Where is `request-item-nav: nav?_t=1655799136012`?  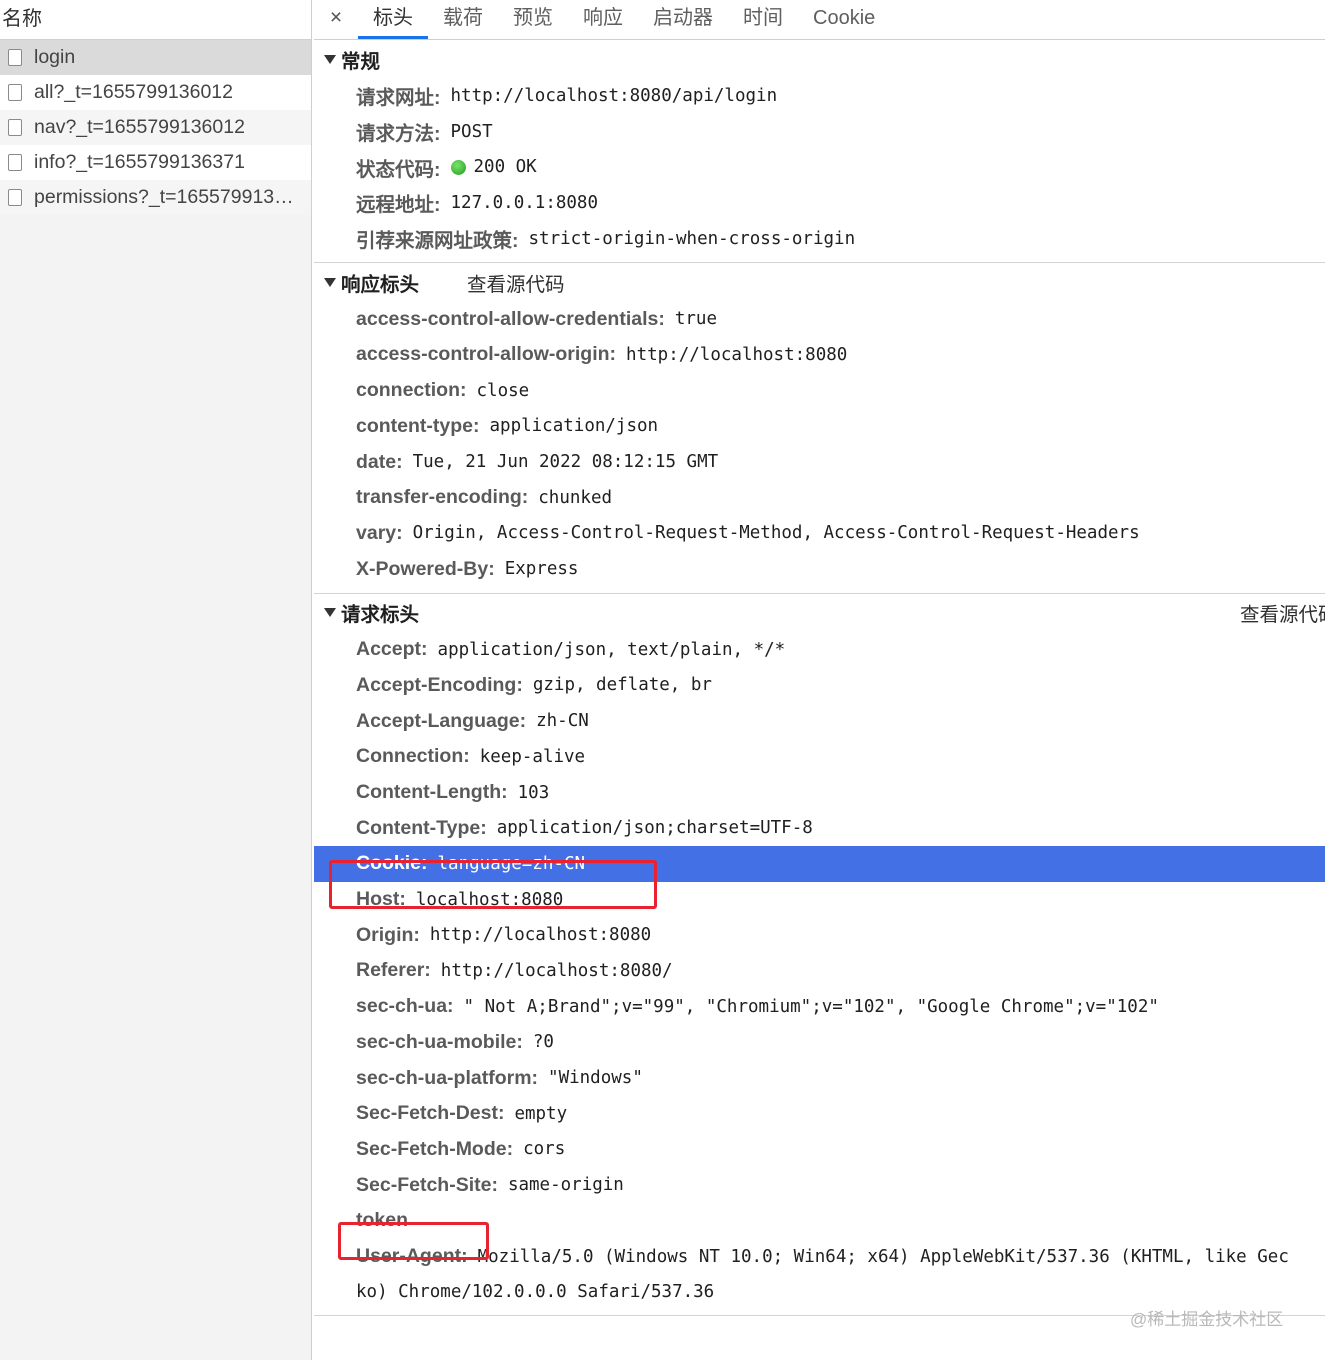 request-item-nav: nav?_t=1655799136012 is located at coordinates (155, 127).